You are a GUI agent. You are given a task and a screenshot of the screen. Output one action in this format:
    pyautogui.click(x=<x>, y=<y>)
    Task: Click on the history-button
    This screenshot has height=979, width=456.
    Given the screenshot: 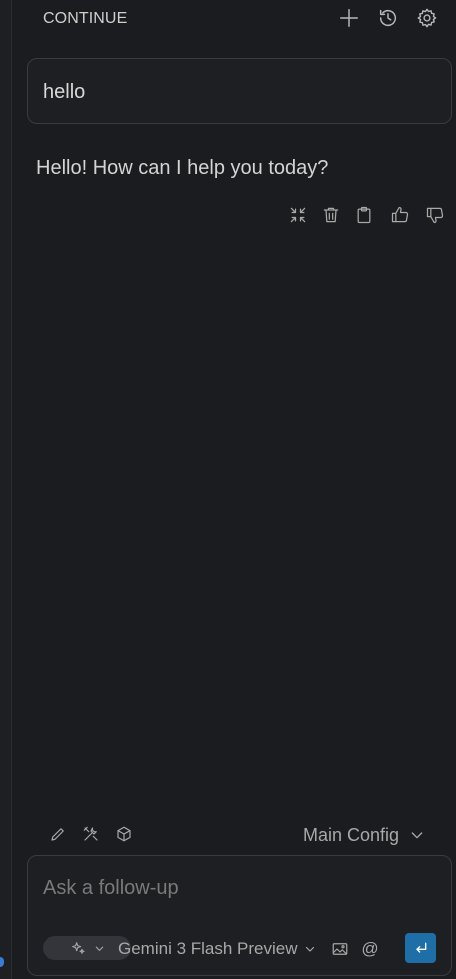 What is the action you would take?
    pyautogui.click(x=388, y=18)
    